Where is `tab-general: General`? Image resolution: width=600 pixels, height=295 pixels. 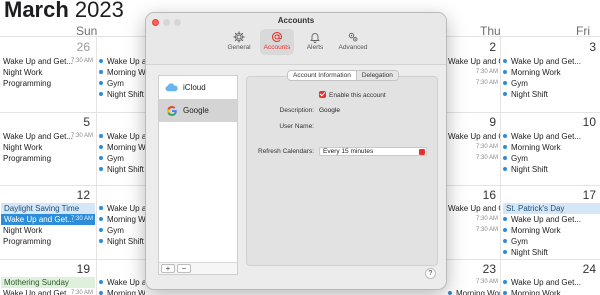 tab-general: General is located at coordinates (239, 42).